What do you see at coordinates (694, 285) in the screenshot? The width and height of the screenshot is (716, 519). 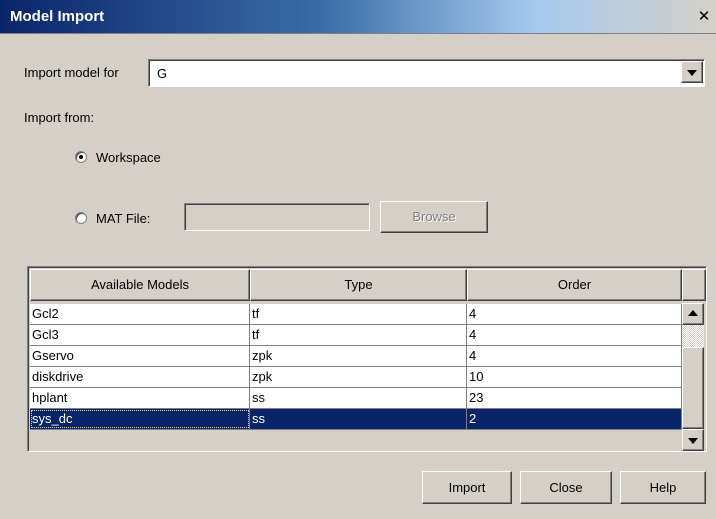 I see `header-corner` at bounding box center [694, 285].